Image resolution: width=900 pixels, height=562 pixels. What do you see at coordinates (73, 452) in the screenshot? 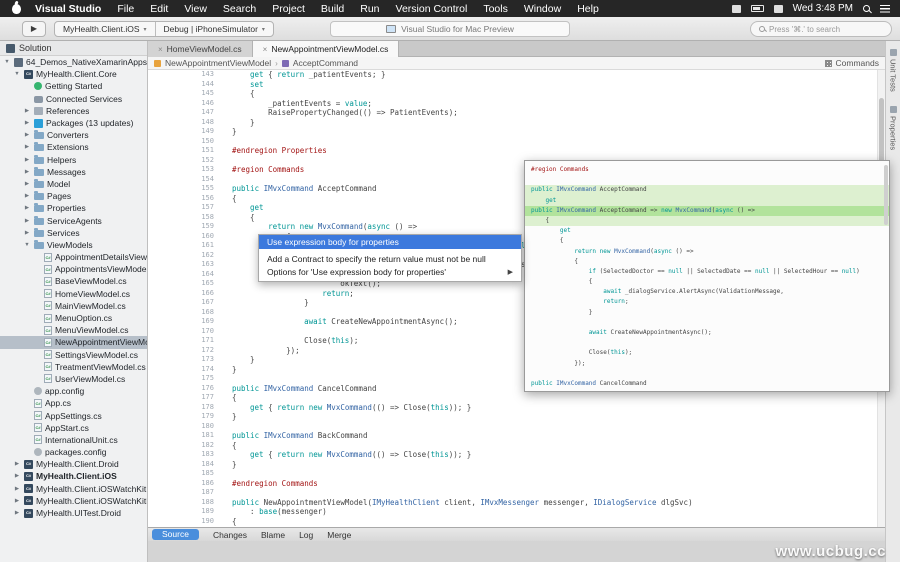
I see `tree-item: packages.config` at bounding box center [73, 452].